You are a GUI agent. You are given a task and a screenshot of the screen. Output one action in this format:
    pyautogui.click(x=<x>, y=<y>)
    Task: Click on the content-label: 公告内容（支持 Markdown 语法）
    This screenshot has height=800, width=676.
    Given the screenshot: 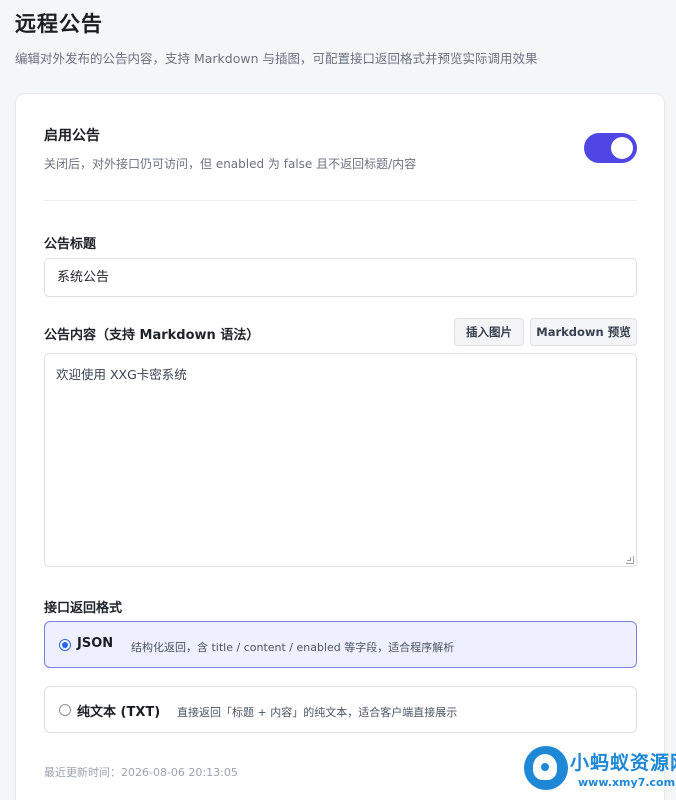 What is the action you would take?
    pyautogui.click(x=152, y=335)
    